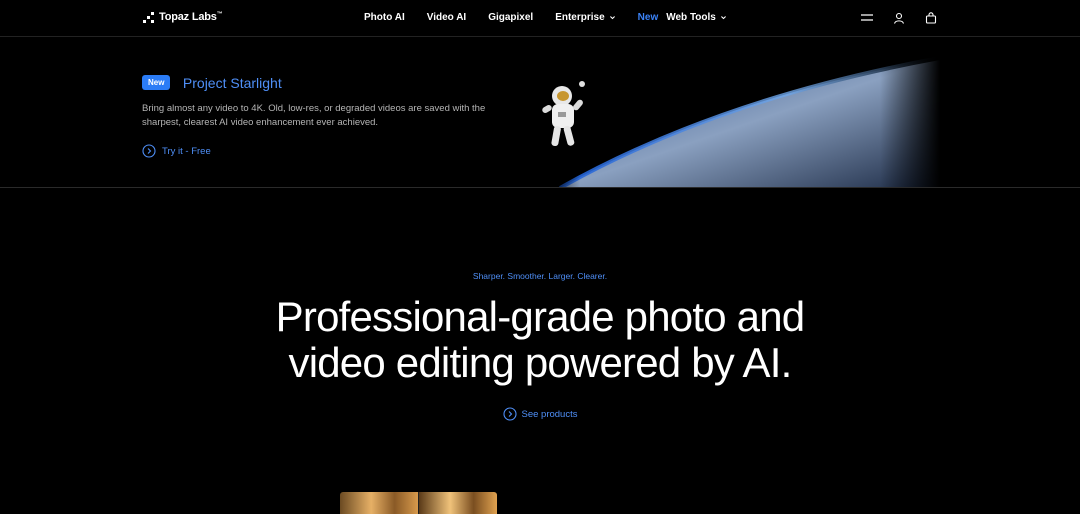  I want to click on topaz-logo-icon, so click(148, 17).